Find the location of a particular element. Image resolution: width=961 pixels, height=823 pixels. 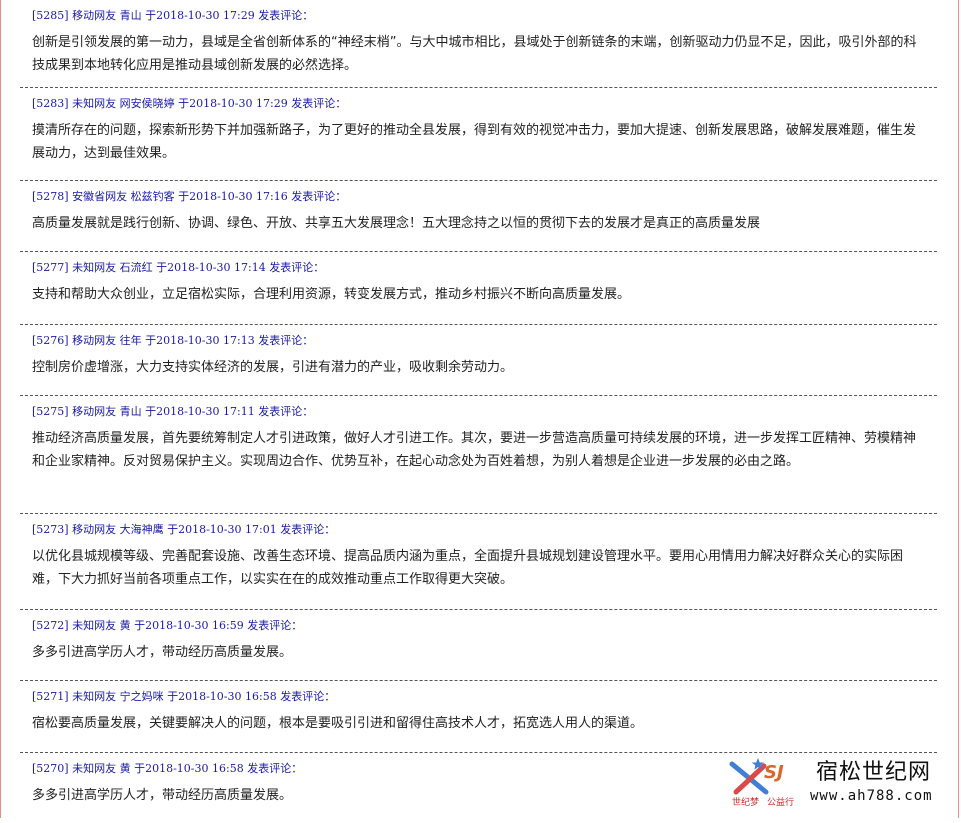

site-name: 宿松世纪网 is located at coordinates (874, 772).